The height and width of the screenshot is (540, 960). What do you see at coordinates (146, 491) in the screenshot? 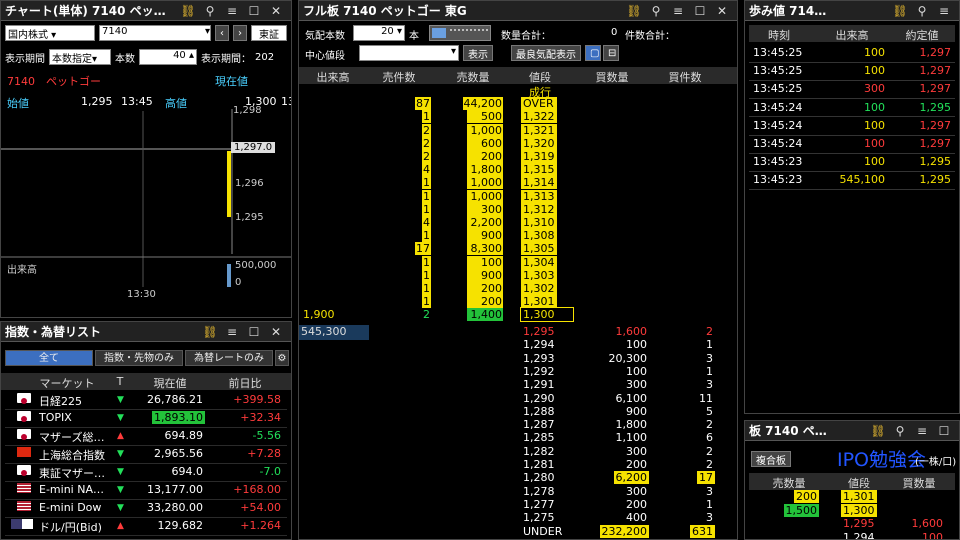
I see `index-row: E-mini NA… ▼ 13,177.00 +168.00` at bounding box center [146, 491].